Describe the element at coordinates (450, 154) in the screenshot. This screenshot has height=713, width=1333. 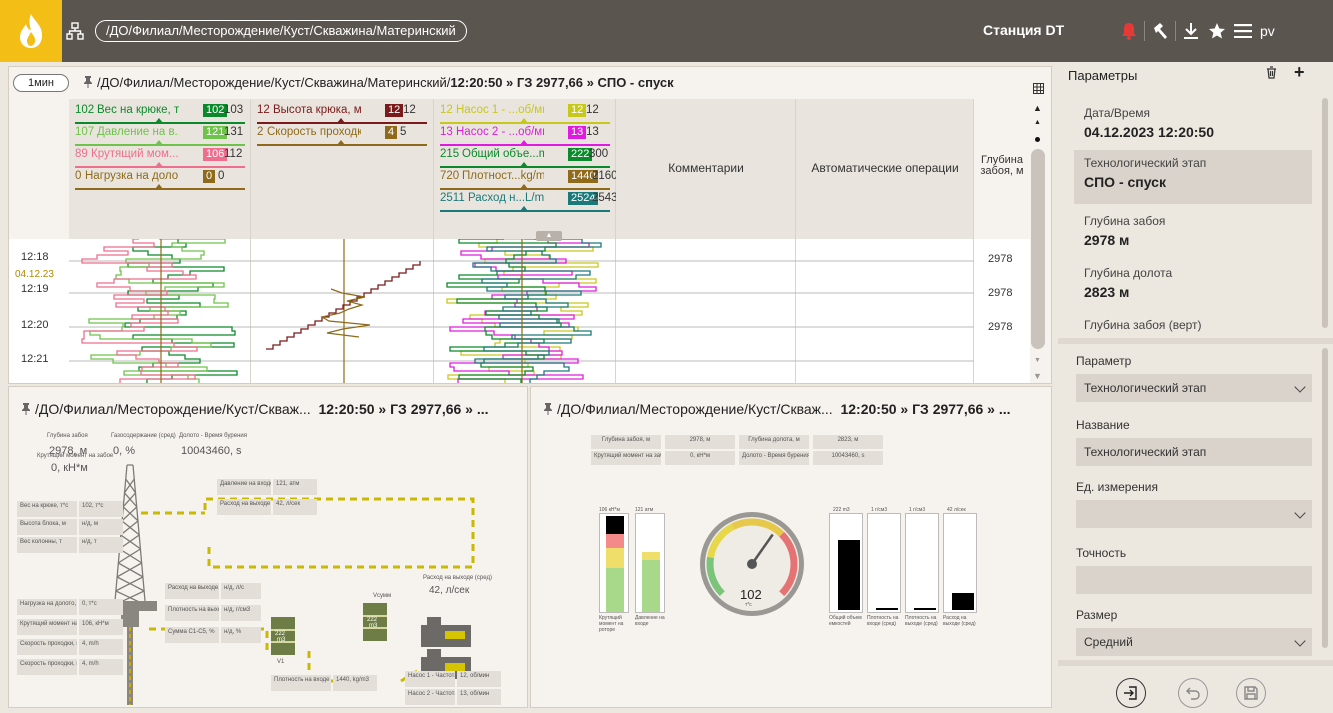
I see `param-min: 215` at that location.